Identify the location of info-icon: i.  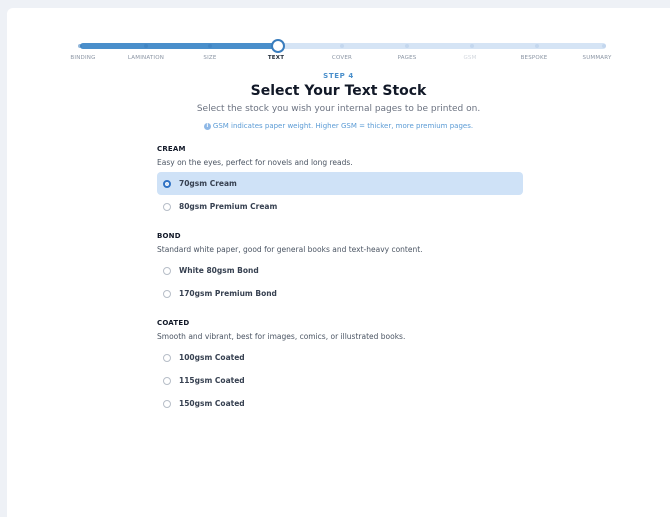
(207, 126).